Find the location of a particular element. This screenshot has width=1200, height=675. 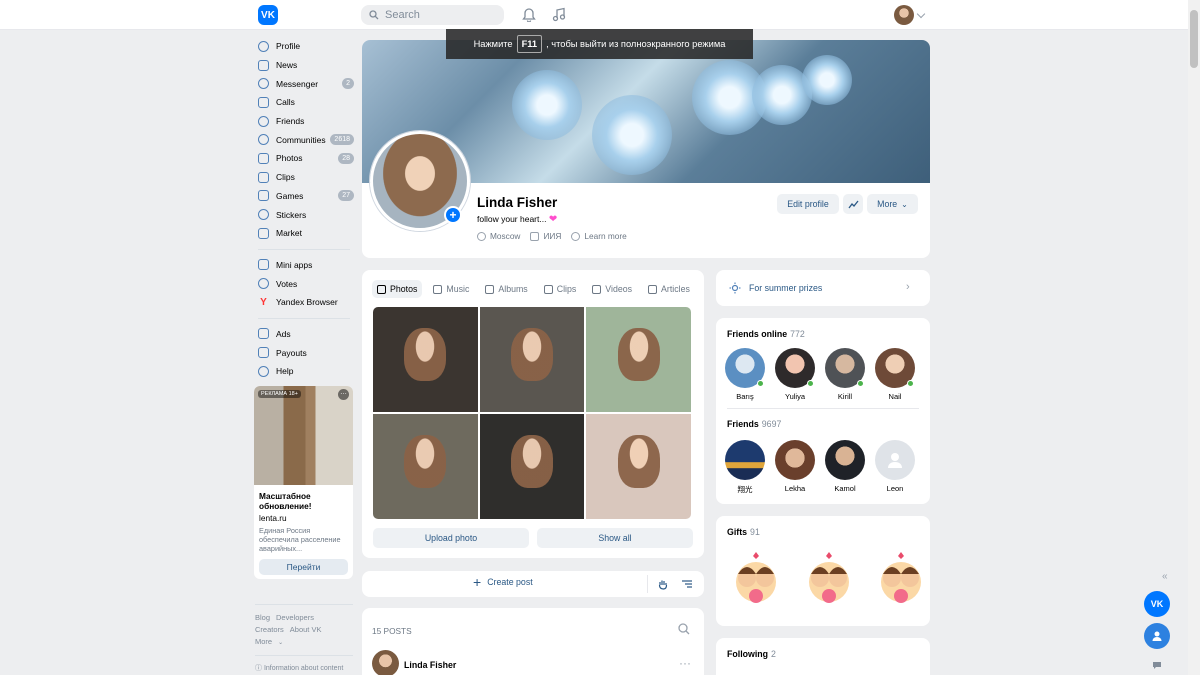

edit-profile-button: Edit profile is located at coordinates (808, 204).